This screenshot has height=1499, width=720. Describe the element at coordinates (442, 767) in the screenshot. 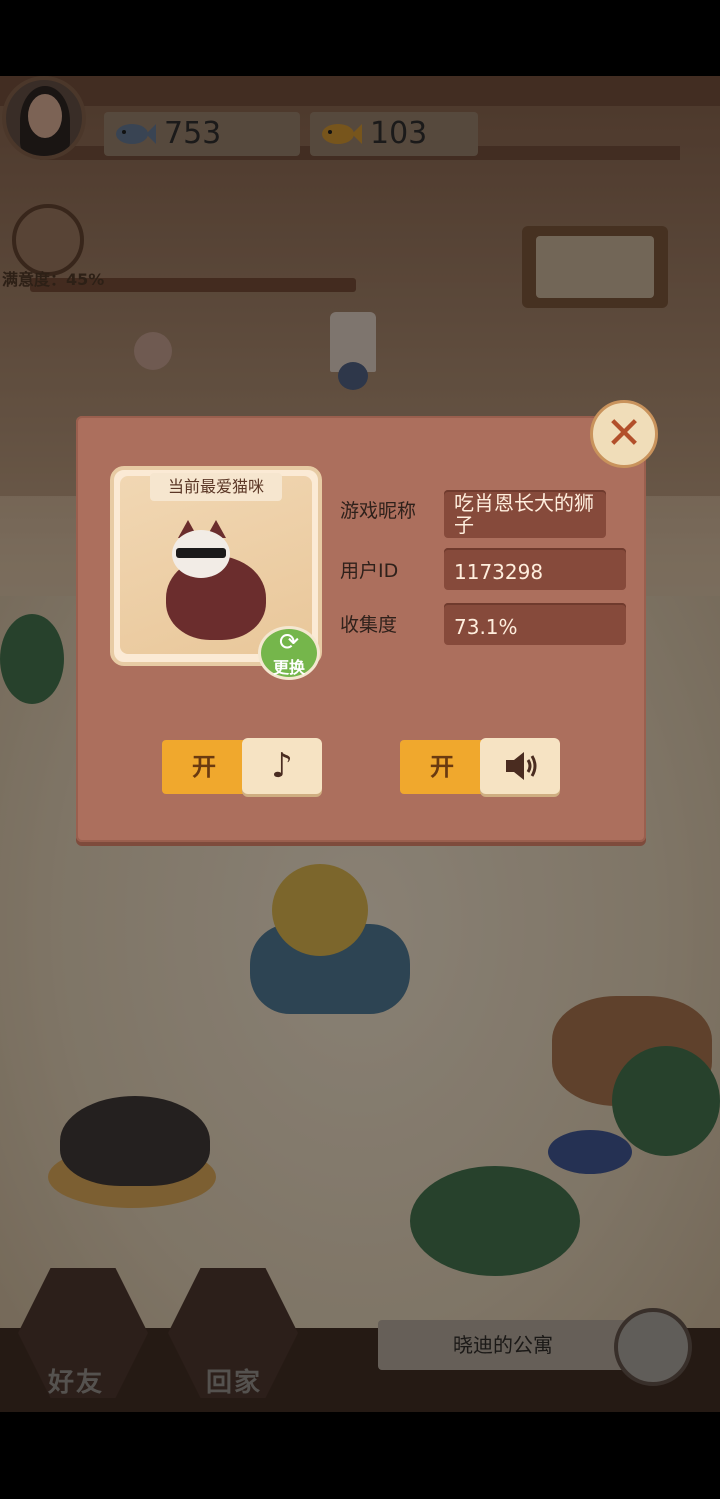

I see `sound-toggle-state: 开` at that location.